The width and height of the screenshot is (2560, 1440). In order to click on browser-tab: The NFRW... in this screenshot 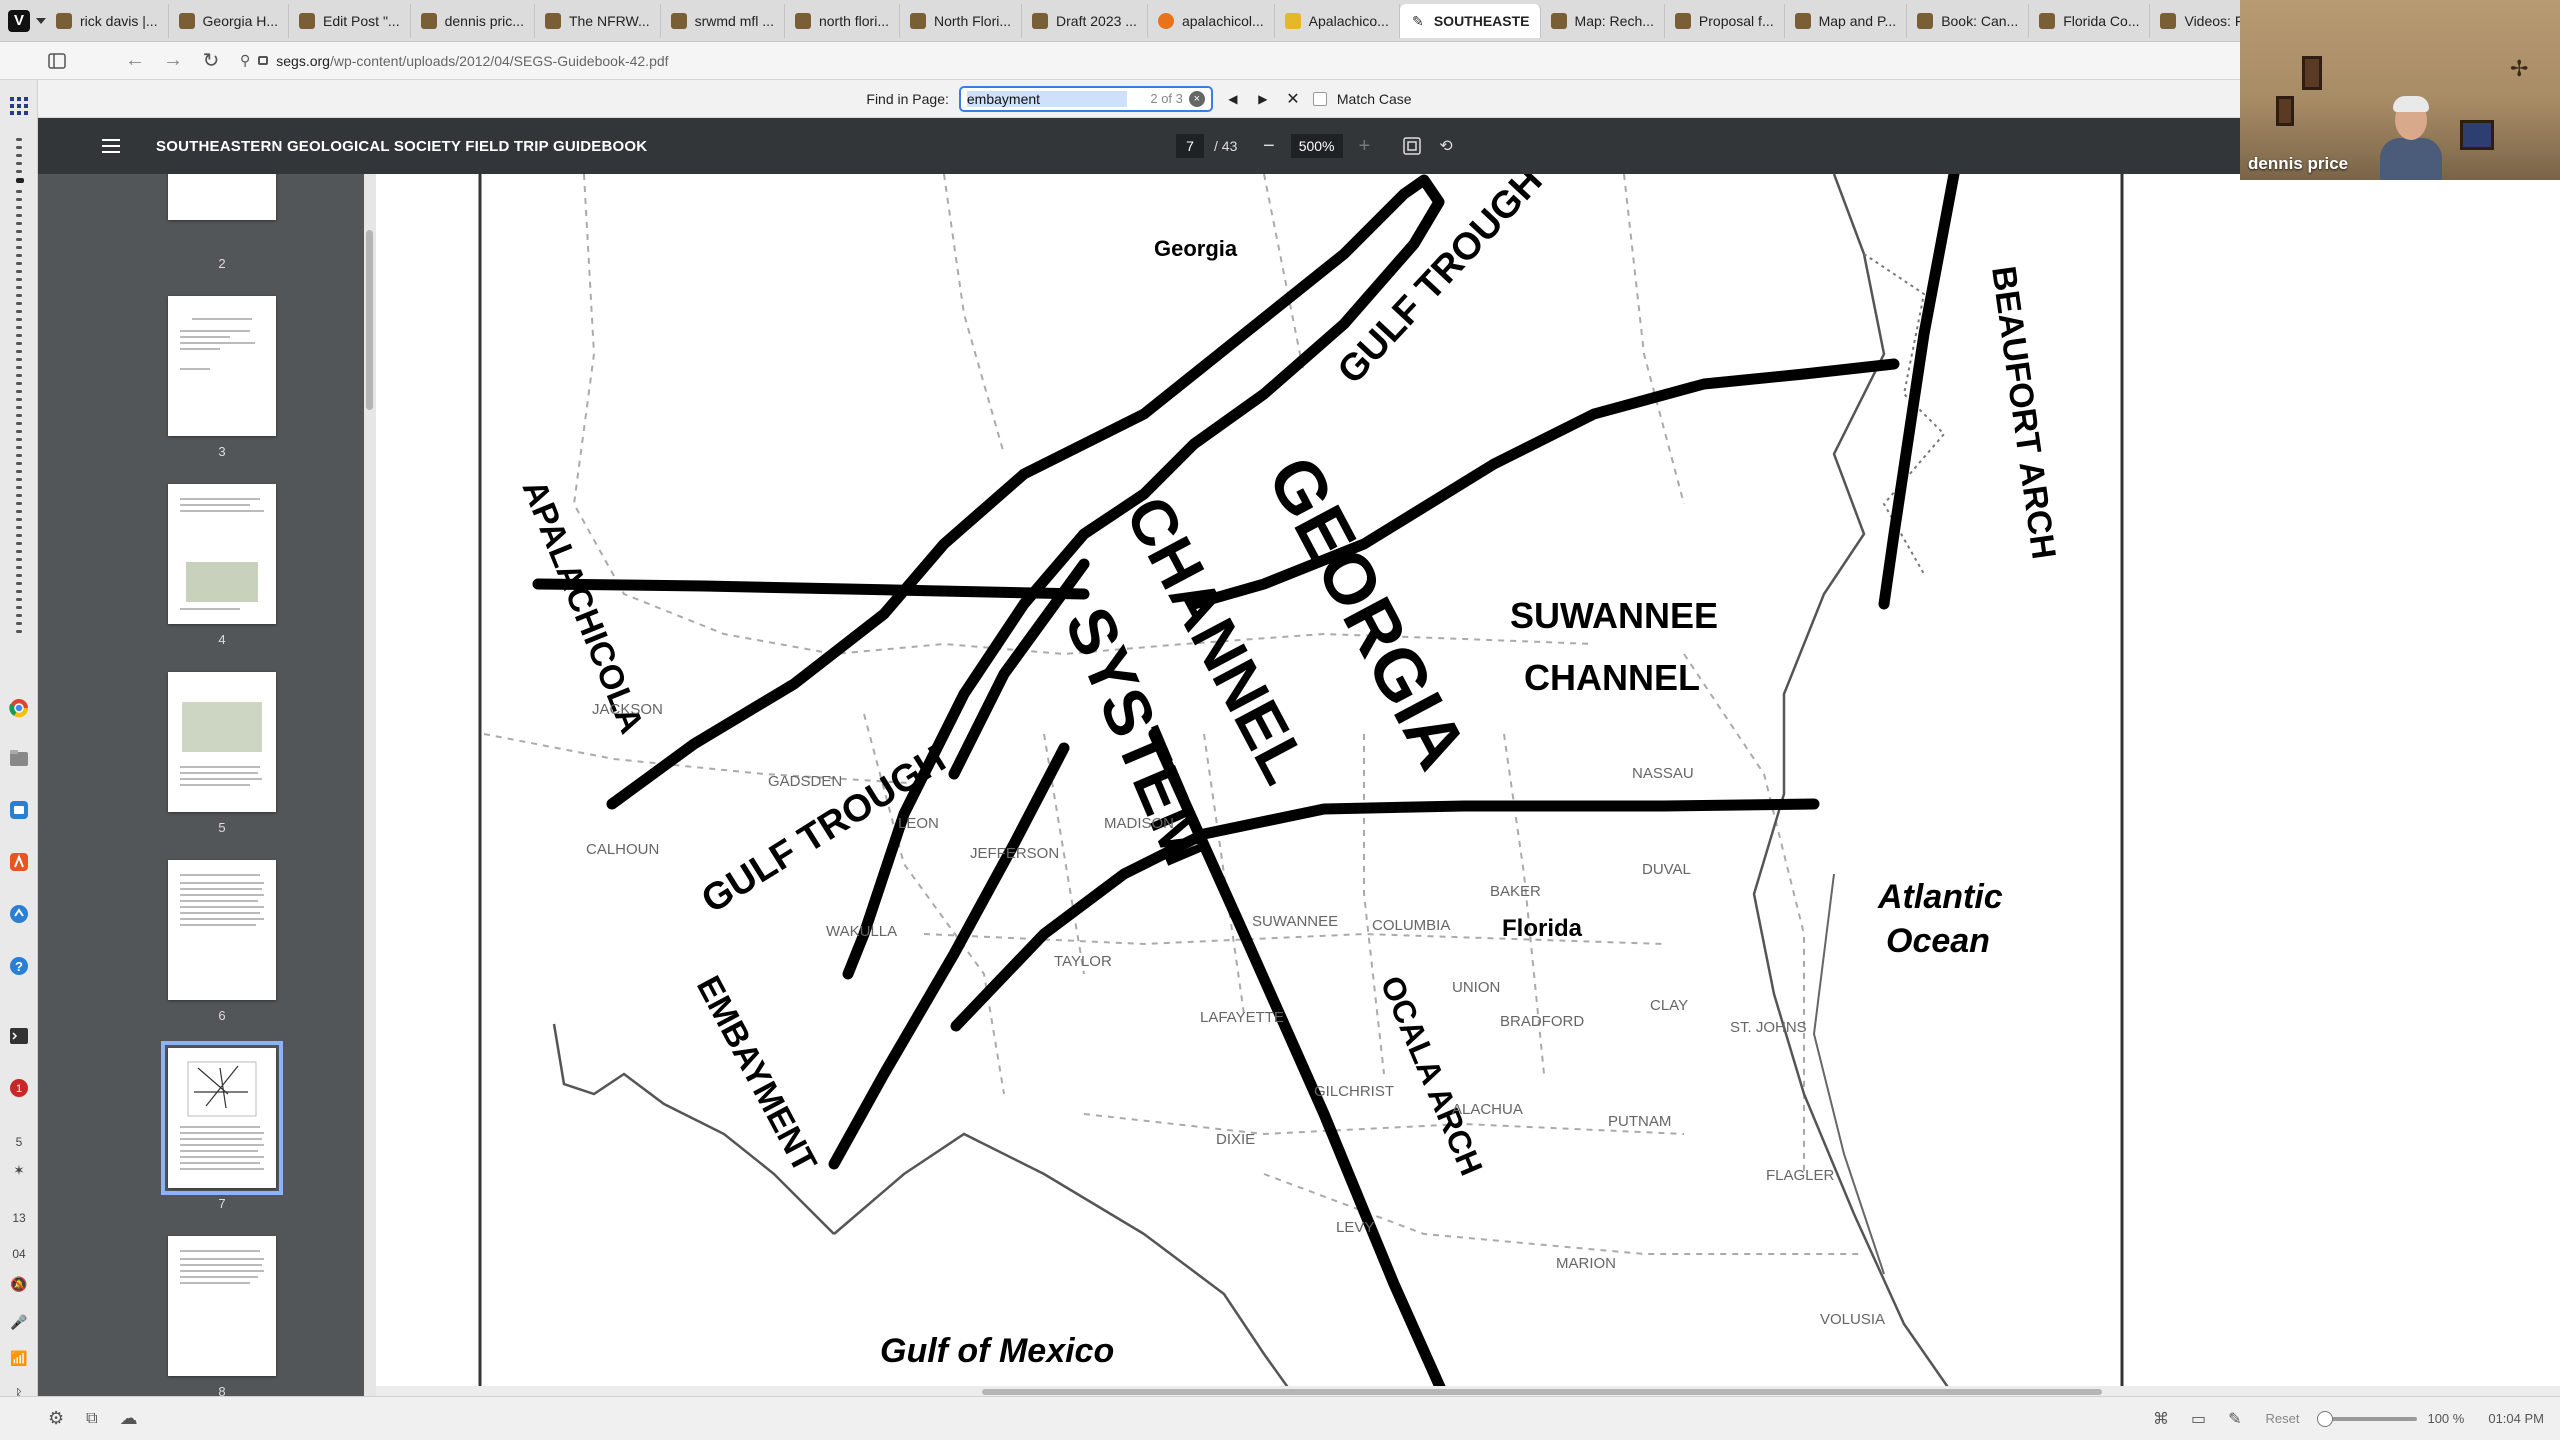, I will do `click(598, 20)`.